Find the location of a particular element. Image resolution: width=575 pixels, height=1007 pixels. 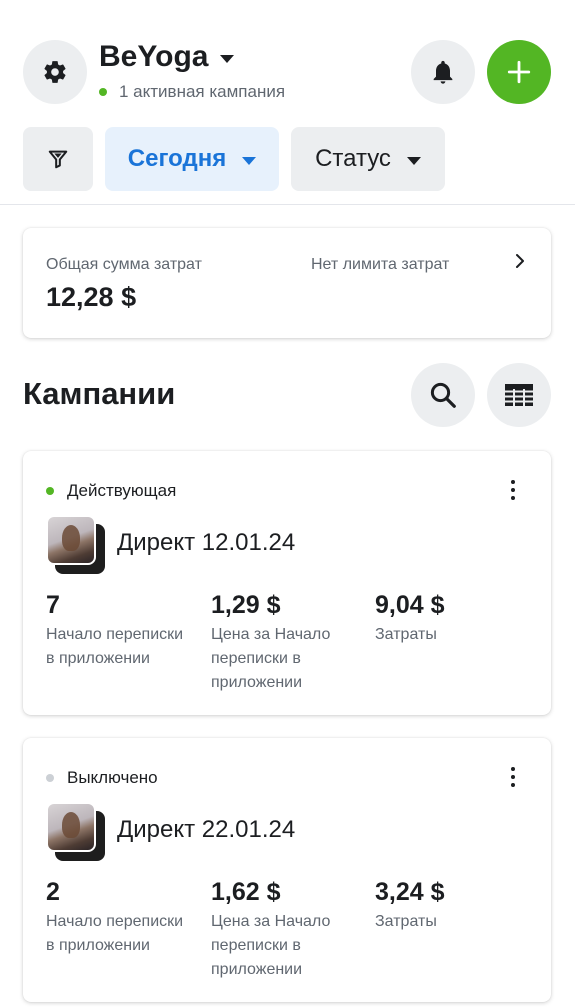

metric-value: 1,62 $ is located at coordinates (246, 892).